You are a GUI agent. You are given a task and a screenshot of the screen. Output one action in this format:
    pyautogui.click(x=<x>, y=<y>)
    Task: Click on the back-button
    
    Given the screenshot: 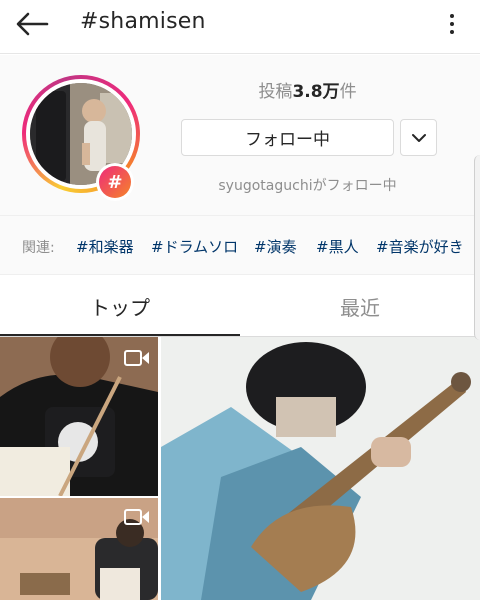 What is the action you would take?
    pyautogui.click(x=32, y=24)
    